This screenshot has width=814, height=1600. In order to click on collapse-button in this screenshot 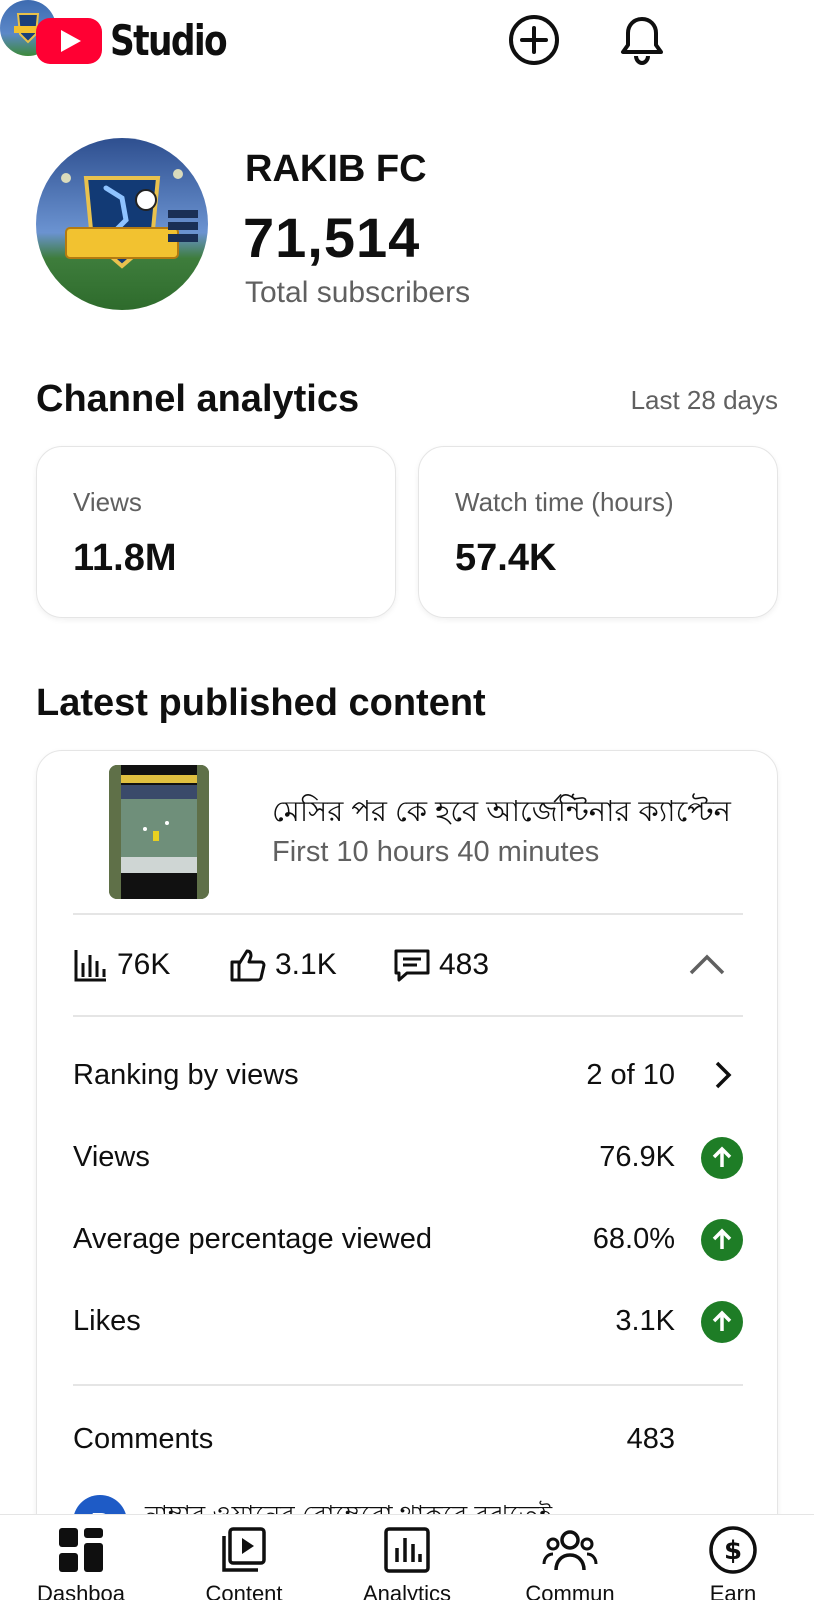, I will do `click(707, 965)`.